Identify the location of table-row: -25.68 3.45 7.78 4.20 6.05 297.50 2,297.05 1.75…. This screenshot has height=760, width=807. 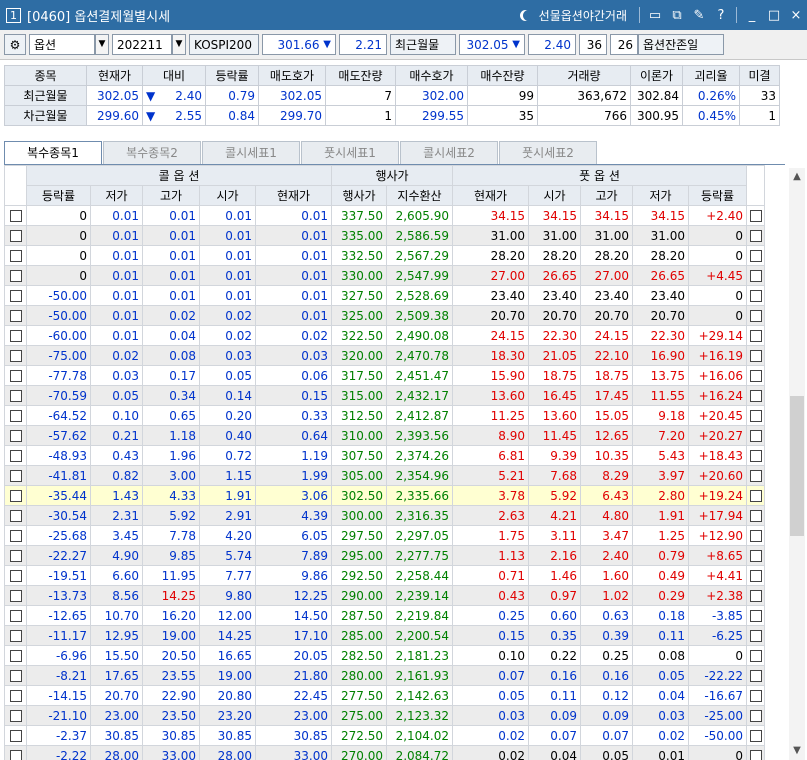
(384, 535).